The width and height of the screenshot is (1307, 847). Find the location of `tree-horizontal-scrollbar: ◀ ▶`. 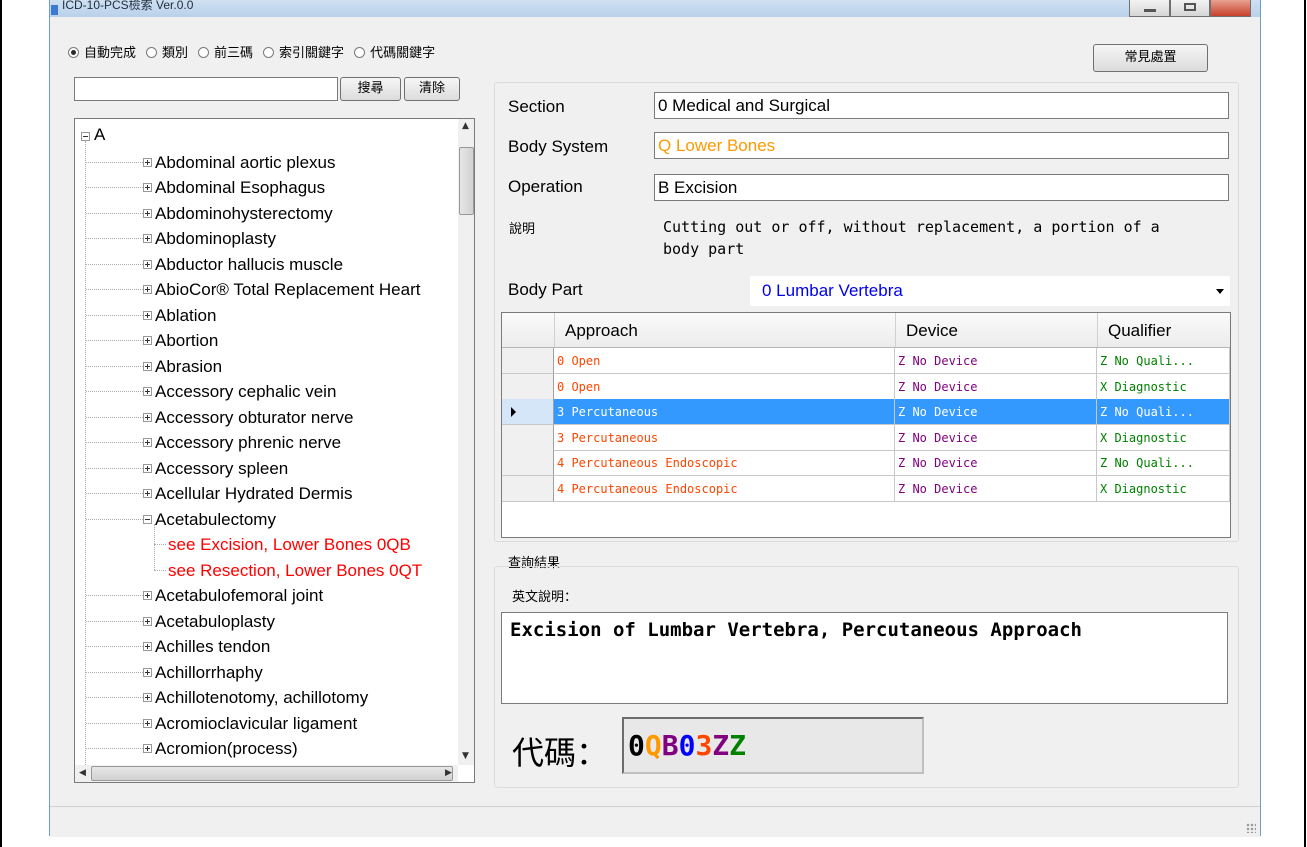

tree-horizontal-scrollbar: ◀ ▶ is located at coordinates (266, 773).